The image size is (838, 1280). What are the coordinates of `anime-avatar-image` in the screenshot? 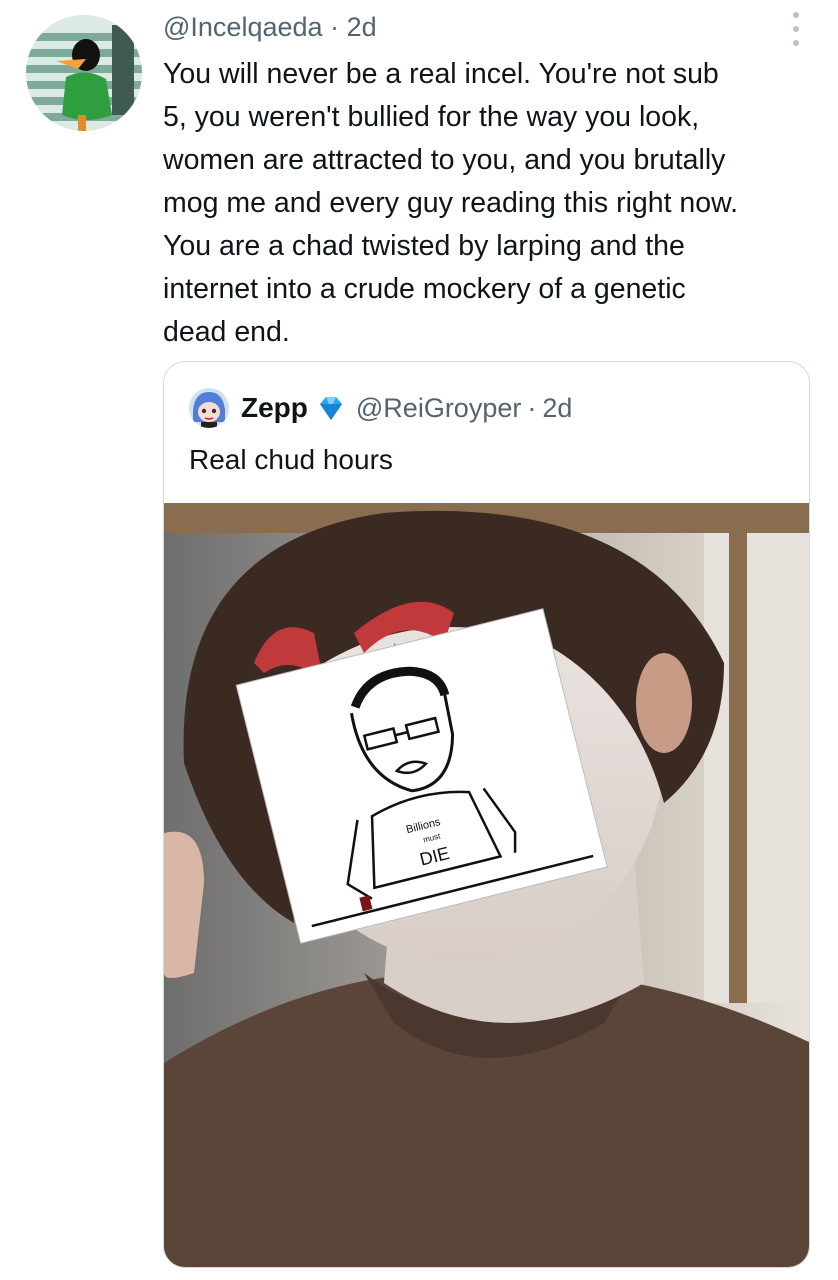 It's located at (209, 408).